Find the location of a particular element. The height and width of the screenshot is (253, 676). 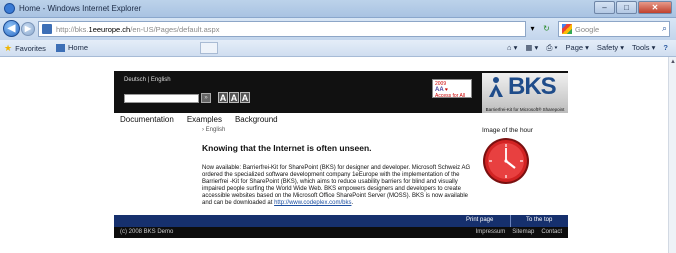

footer-divider is located at coordinates (510, 221).